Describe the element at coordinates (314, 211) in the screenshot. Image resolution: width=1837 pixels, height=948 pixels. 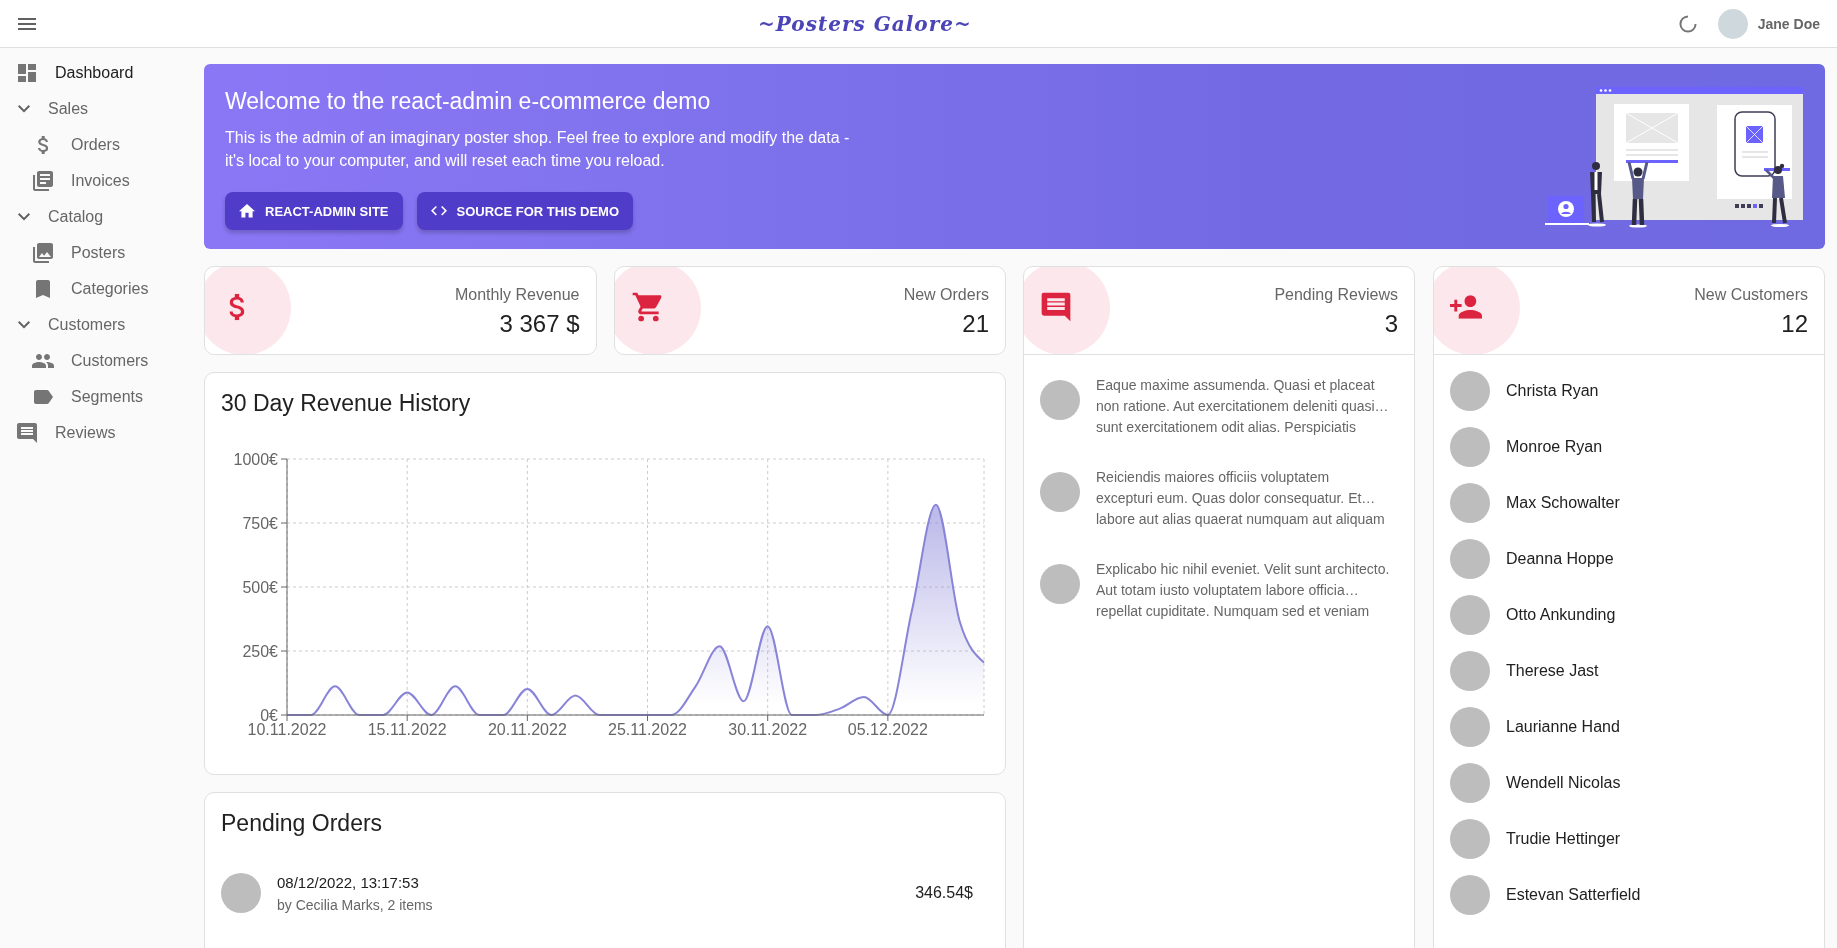
I see `banner-button: REACT-ADMIN SITE` at that location.